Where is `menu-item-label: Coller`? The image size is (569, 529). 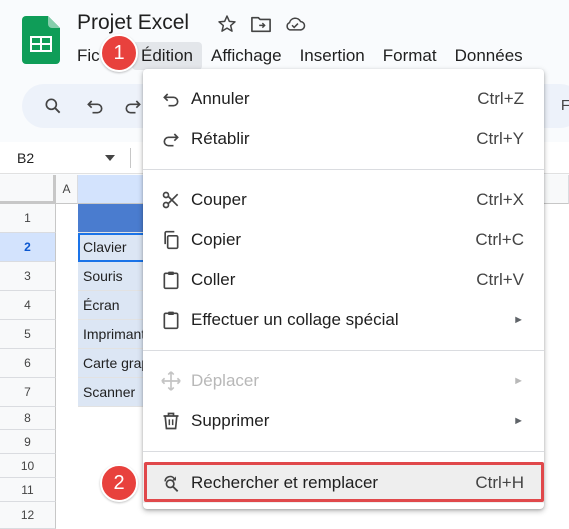
menu-item-label: Coller is located at coordinates (213, 279).